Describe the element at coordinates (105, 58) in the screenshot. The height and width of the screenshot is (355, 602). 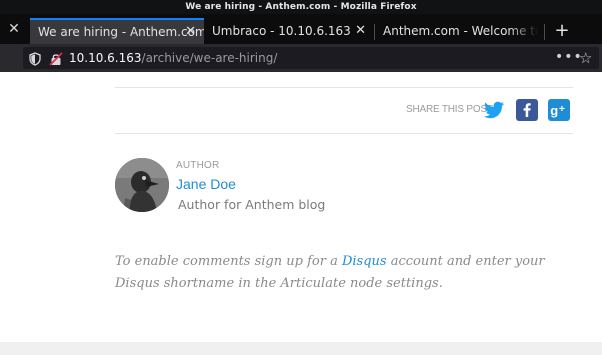
I see `url-host: 10.10.6.163` at that location.